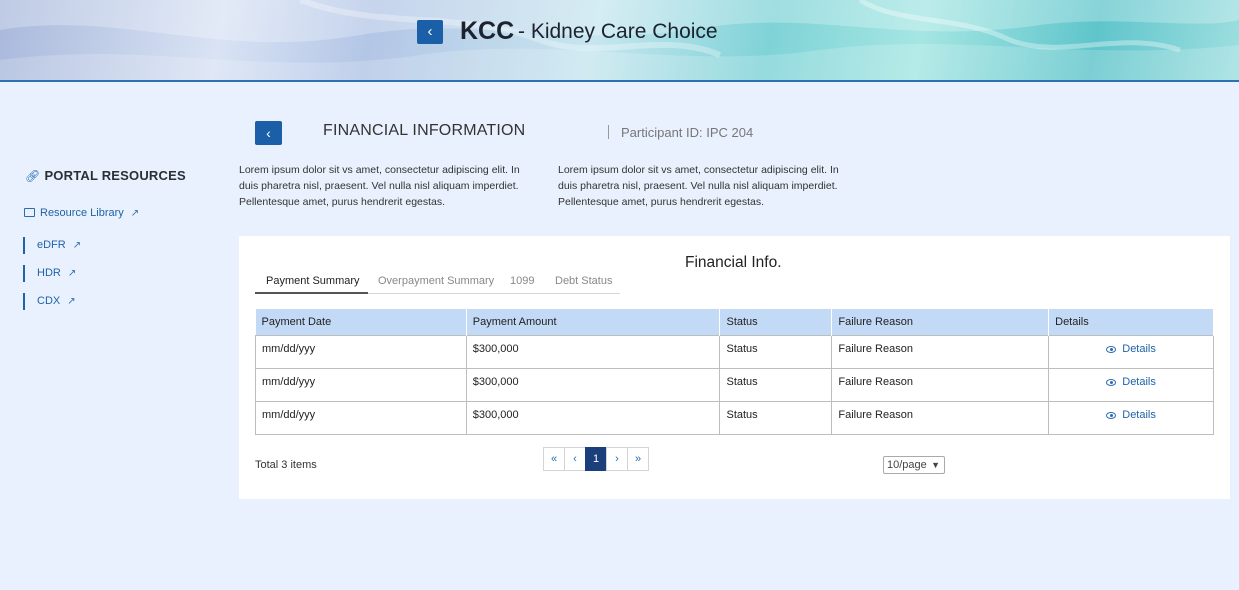 This screenshot has width=1239, height=590. I want to click on sidebar-item-cdx: CDX ↗, so click(49, 301).